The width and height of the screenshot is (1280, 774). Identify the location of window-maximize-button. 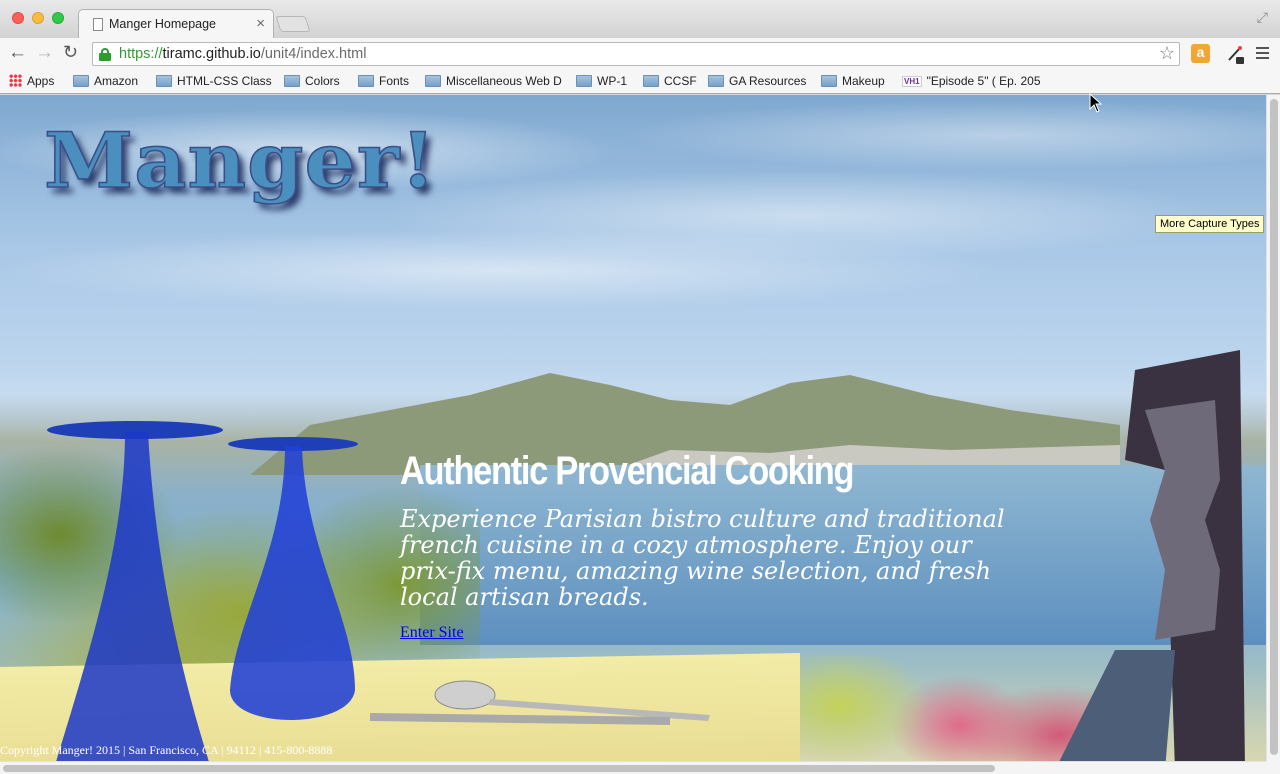
(58, 18).